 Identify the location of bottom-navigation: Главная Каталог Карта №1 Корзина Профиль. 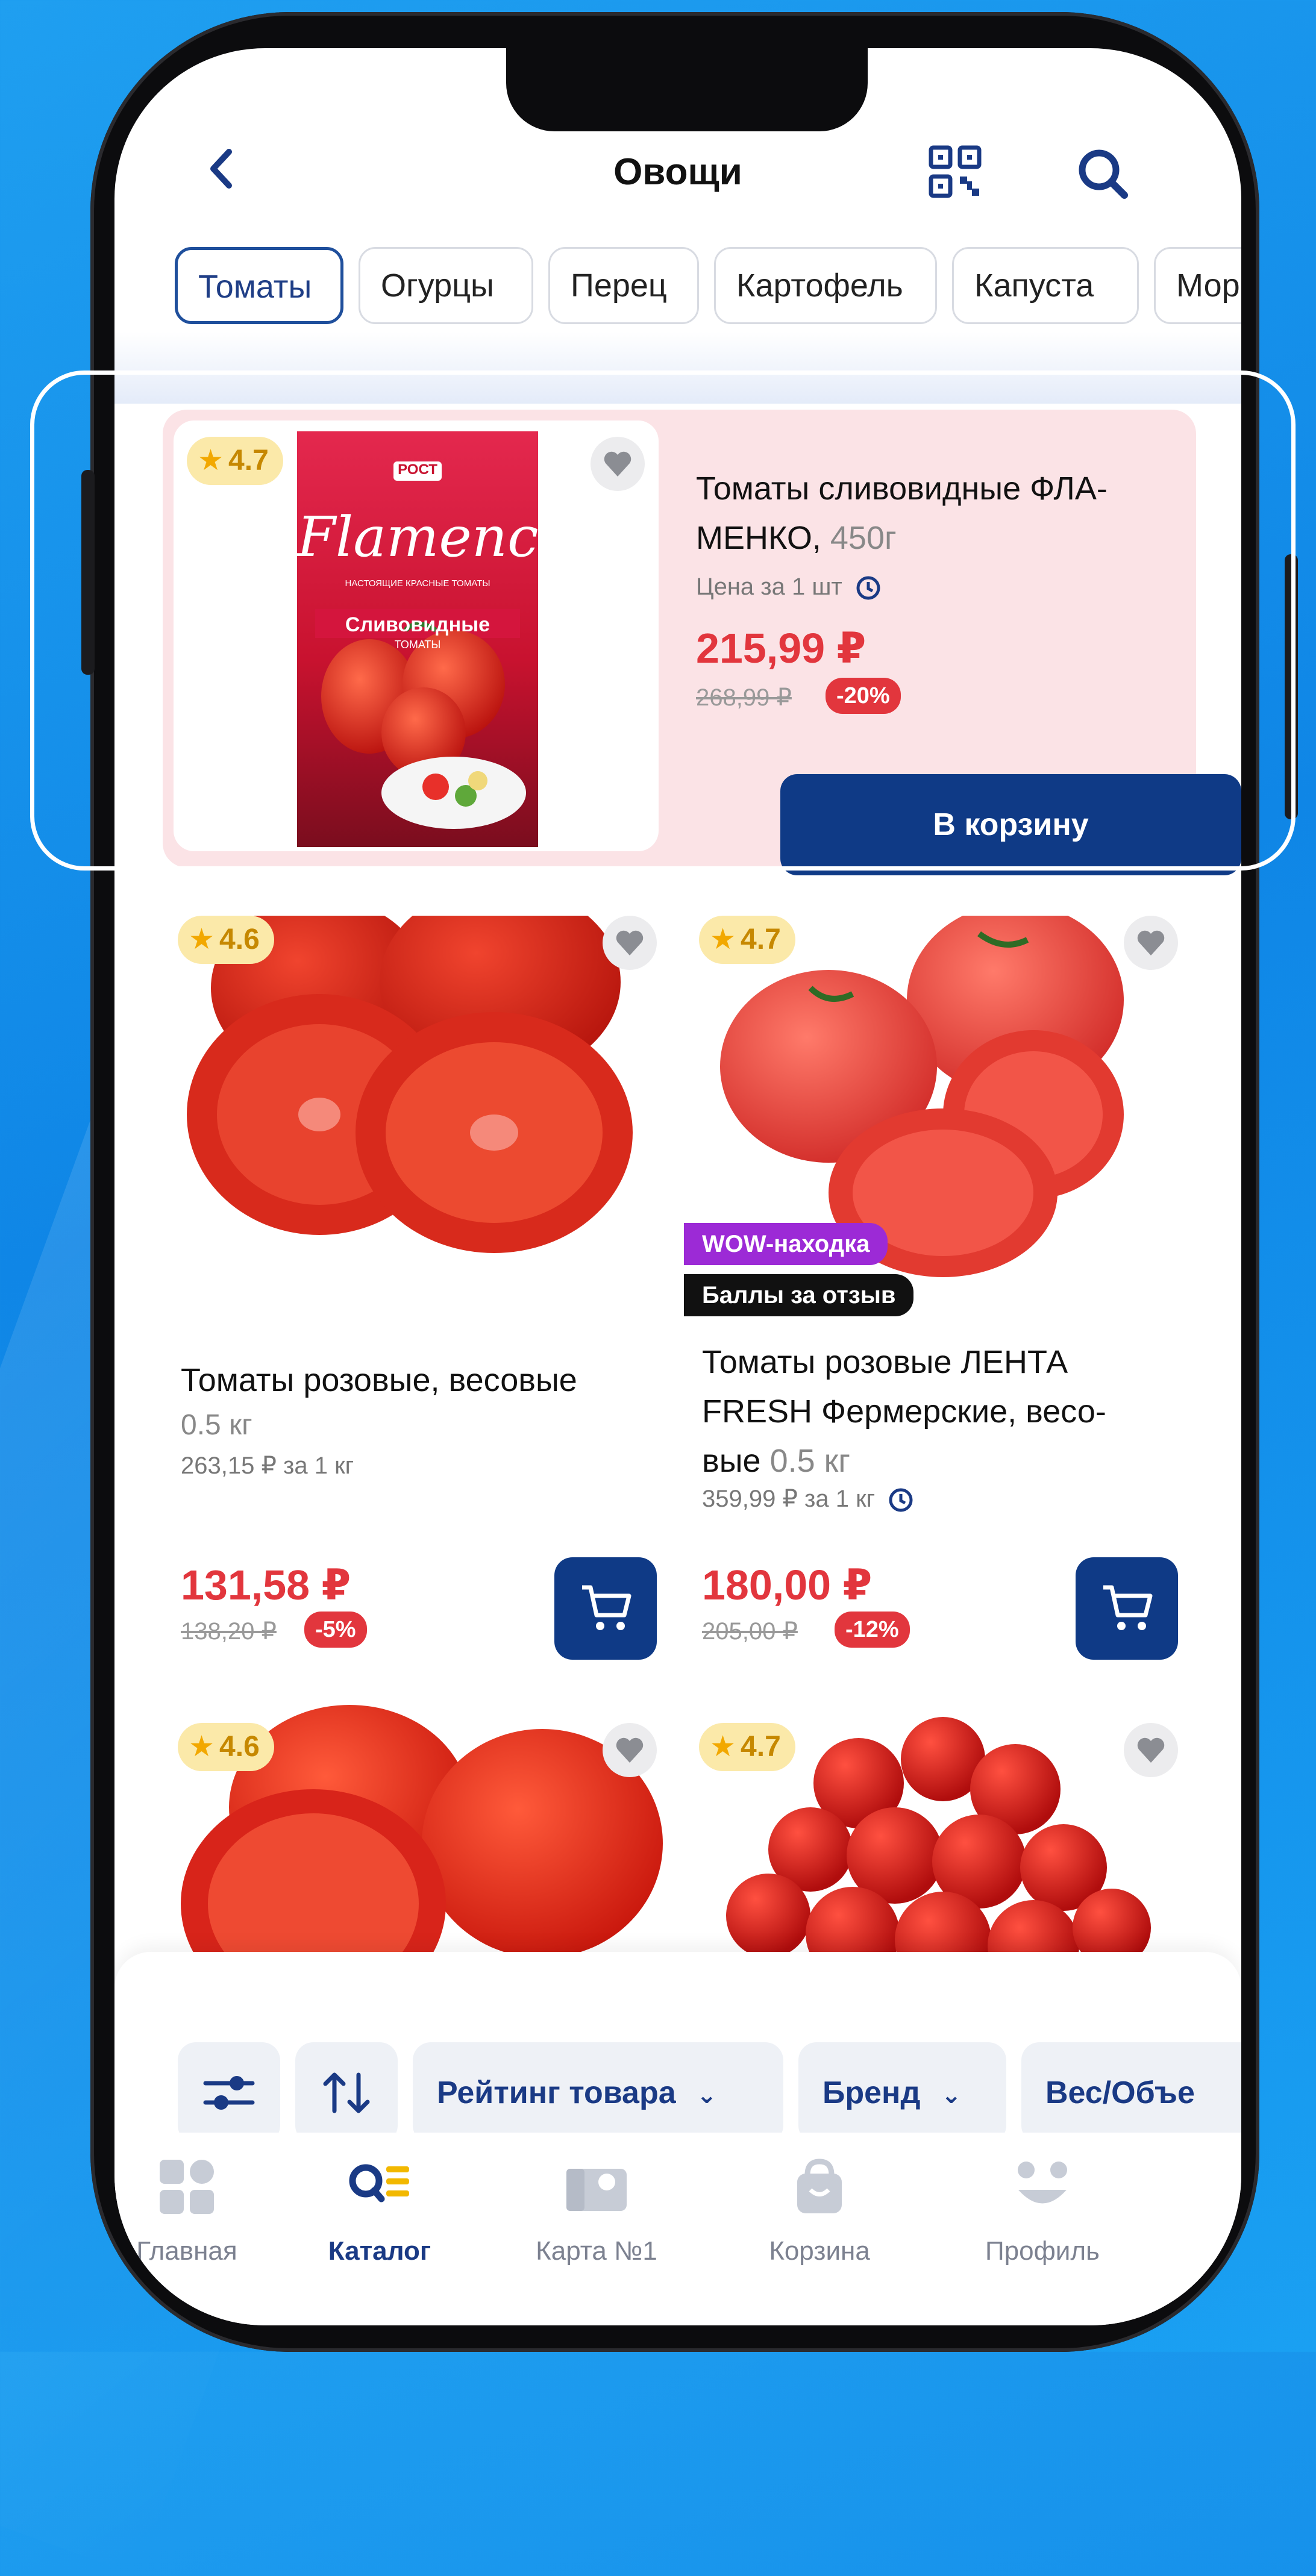
(677, 2229).